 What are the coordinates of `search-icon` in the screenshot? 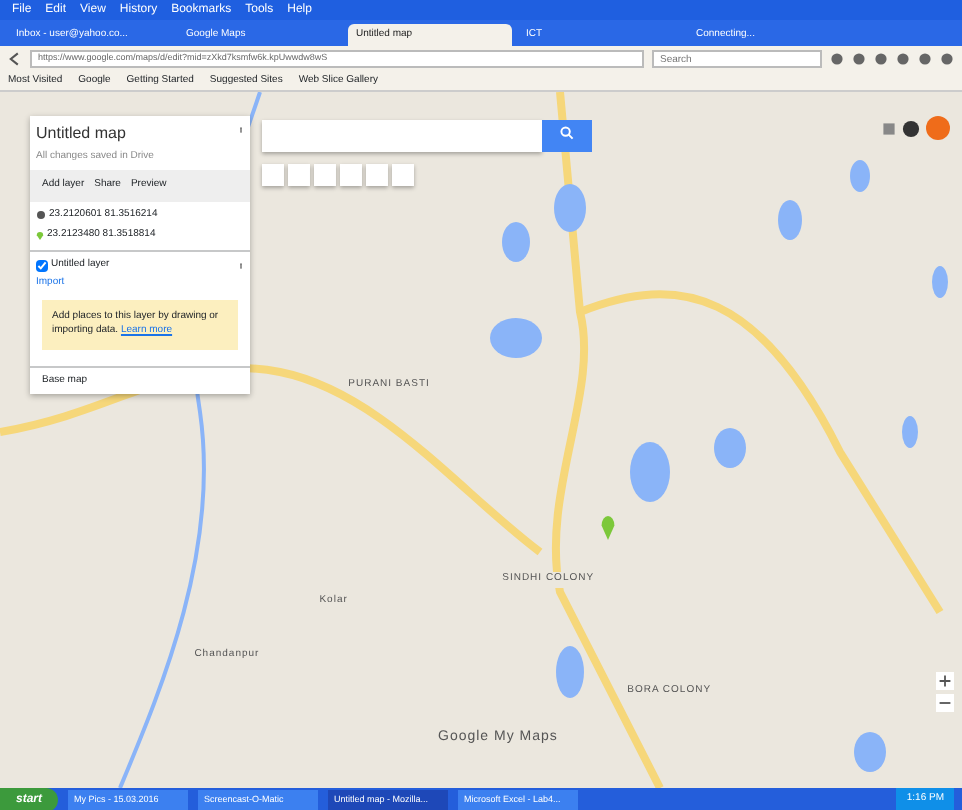 It's located at (567, 133).